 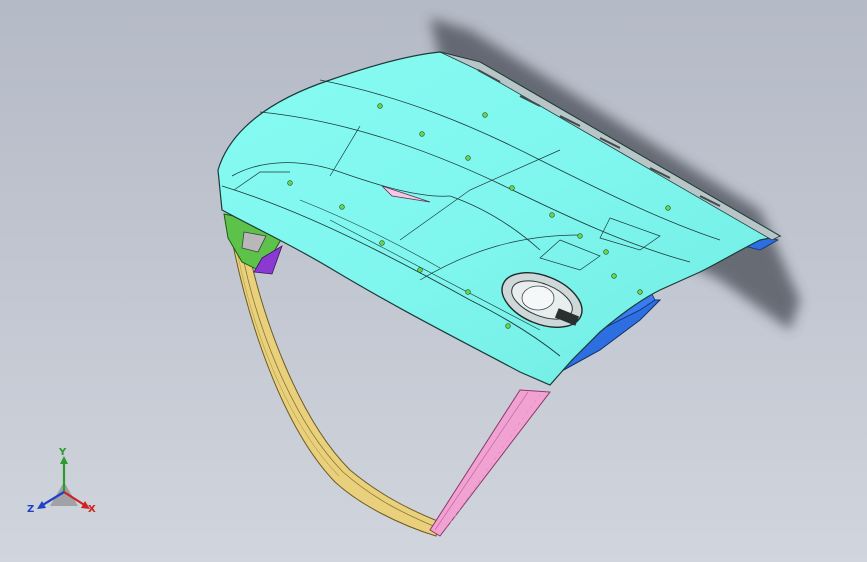 I want to click on axis-y-label: Y, so click(x=63, y=452).